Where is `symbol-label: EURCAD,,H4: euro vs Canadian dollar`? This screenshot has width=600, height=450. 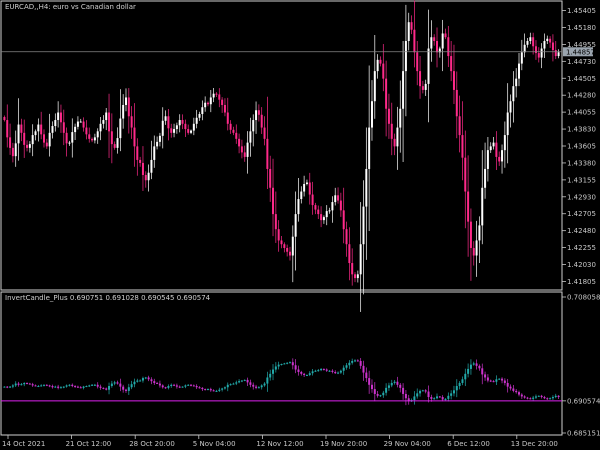
symbol-label: EURCAD,,H4: euro vs Canadian dollar is located at coordinates (70, 7).